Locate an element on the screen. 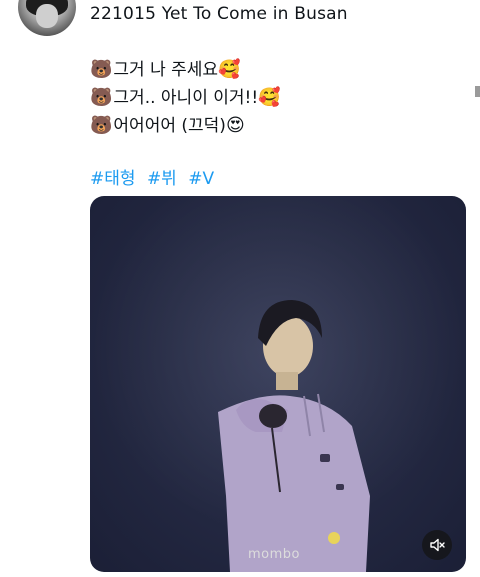 The height and width of the screenshot is (577, 480). hashtag-list: #태형 #뷔 #V is located at coordinates (155, 176).